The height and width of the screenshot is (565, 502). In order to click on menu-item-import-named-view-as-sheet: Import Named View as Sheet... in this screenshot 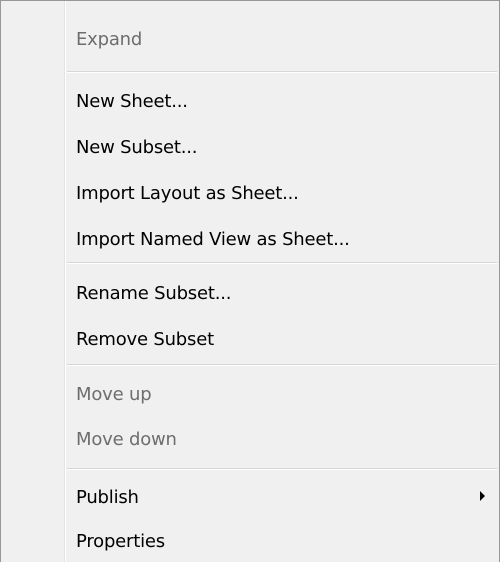, I will do `click(213, 240)`.